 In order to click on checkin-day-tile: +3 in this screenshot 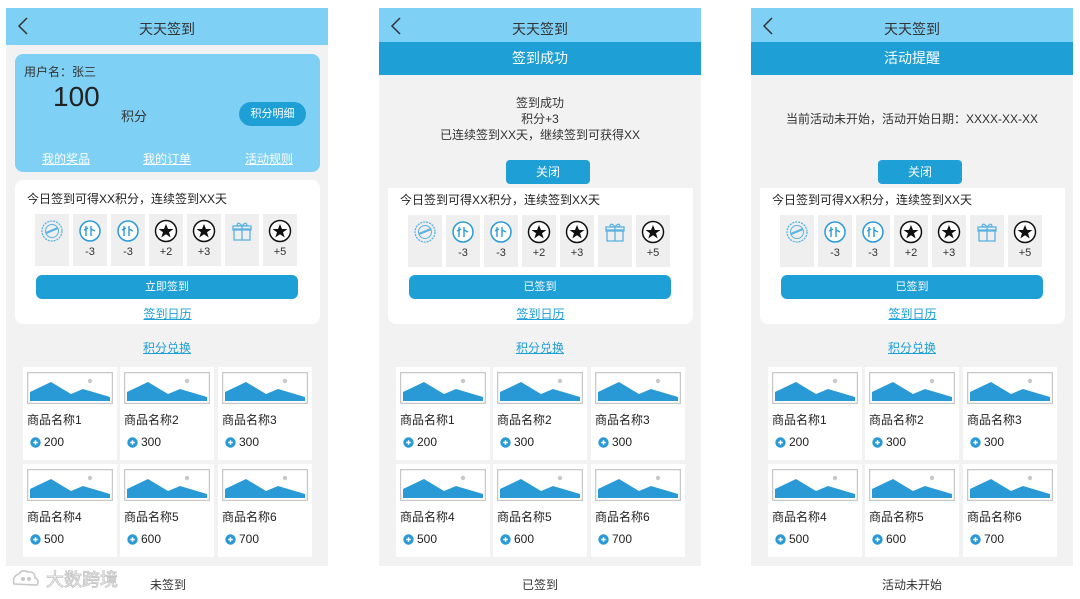, I will do `click(204, 240)`.